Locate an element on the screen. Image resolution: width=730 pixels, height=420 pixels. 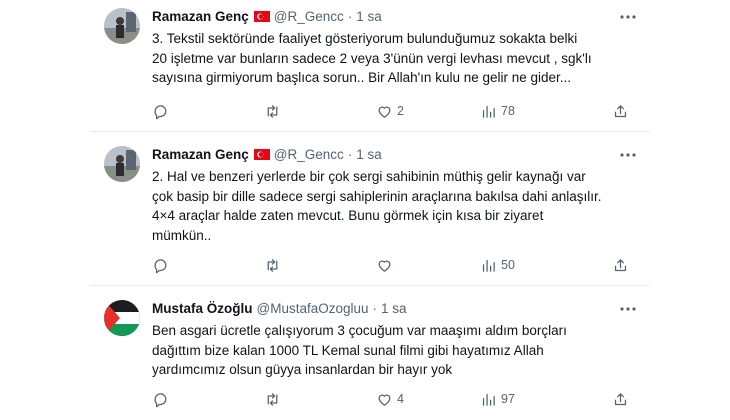
tweet-actions: 50 is located at coordinates (392, 265).